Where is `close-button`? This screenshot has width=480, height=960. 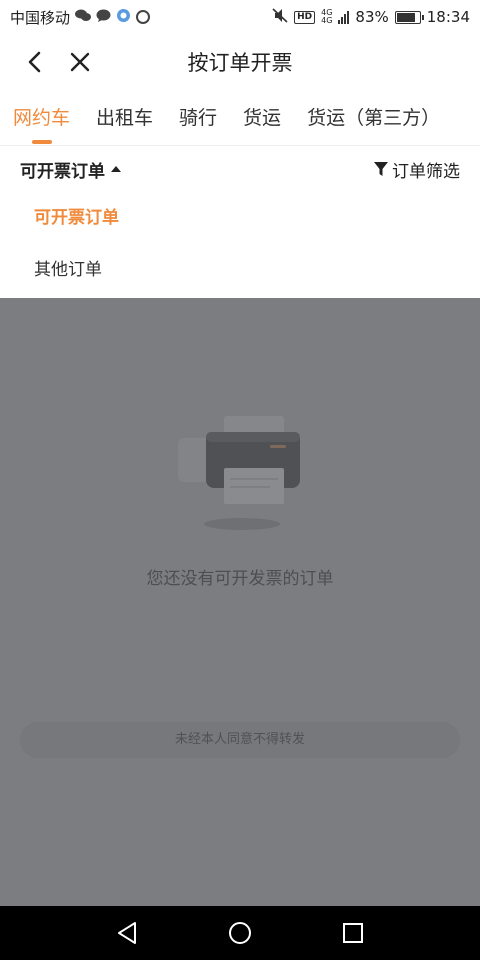 close-button is located at coordinates (80, 62).